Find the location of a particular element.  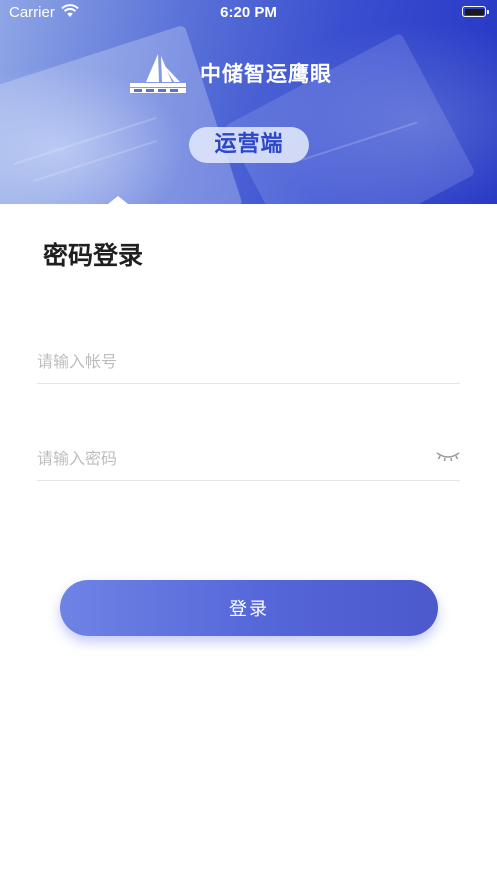

brand: 中储智运鹰眼 is located at coordinates (230, 73).